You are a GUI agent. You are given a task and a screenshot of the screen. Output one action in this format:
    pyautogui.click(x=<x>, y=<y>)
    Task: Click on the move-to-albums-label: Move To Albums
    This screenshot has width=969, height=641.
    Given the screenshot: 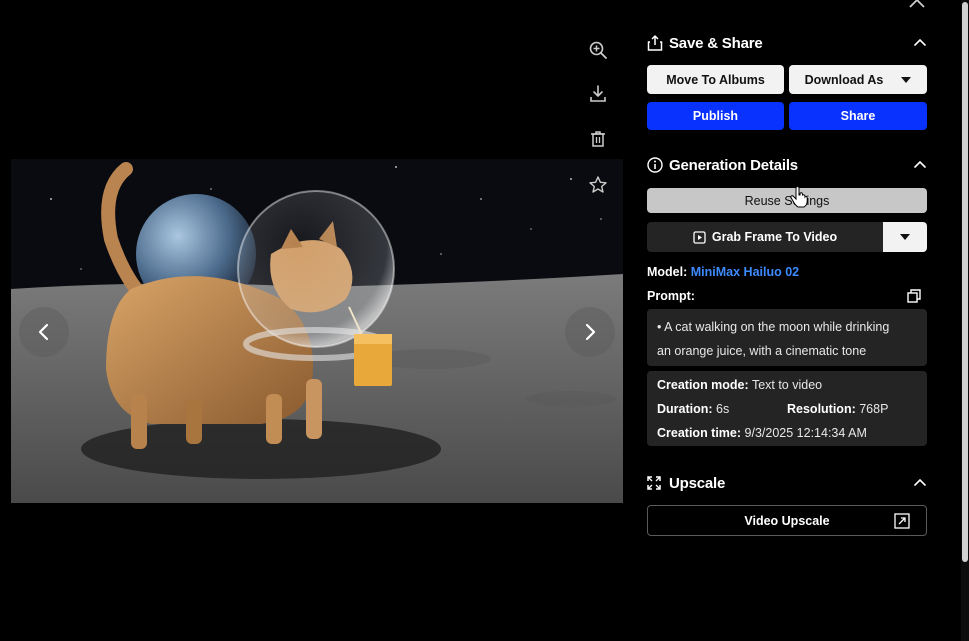 What is the action you would take?
    pyautogui.click(x=715, y=79)
    